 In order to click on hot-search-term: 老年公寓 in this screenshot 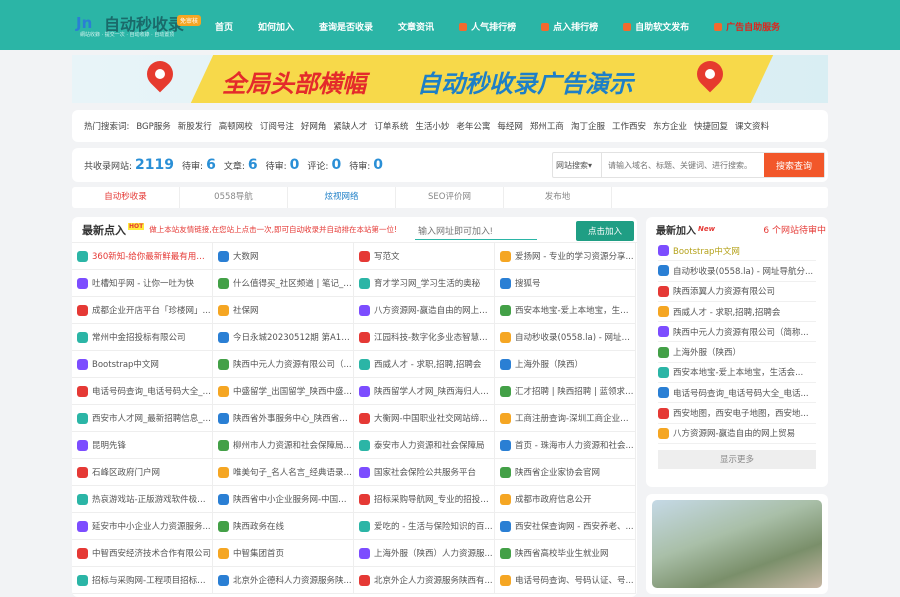, I will do `click(473, 126)`.